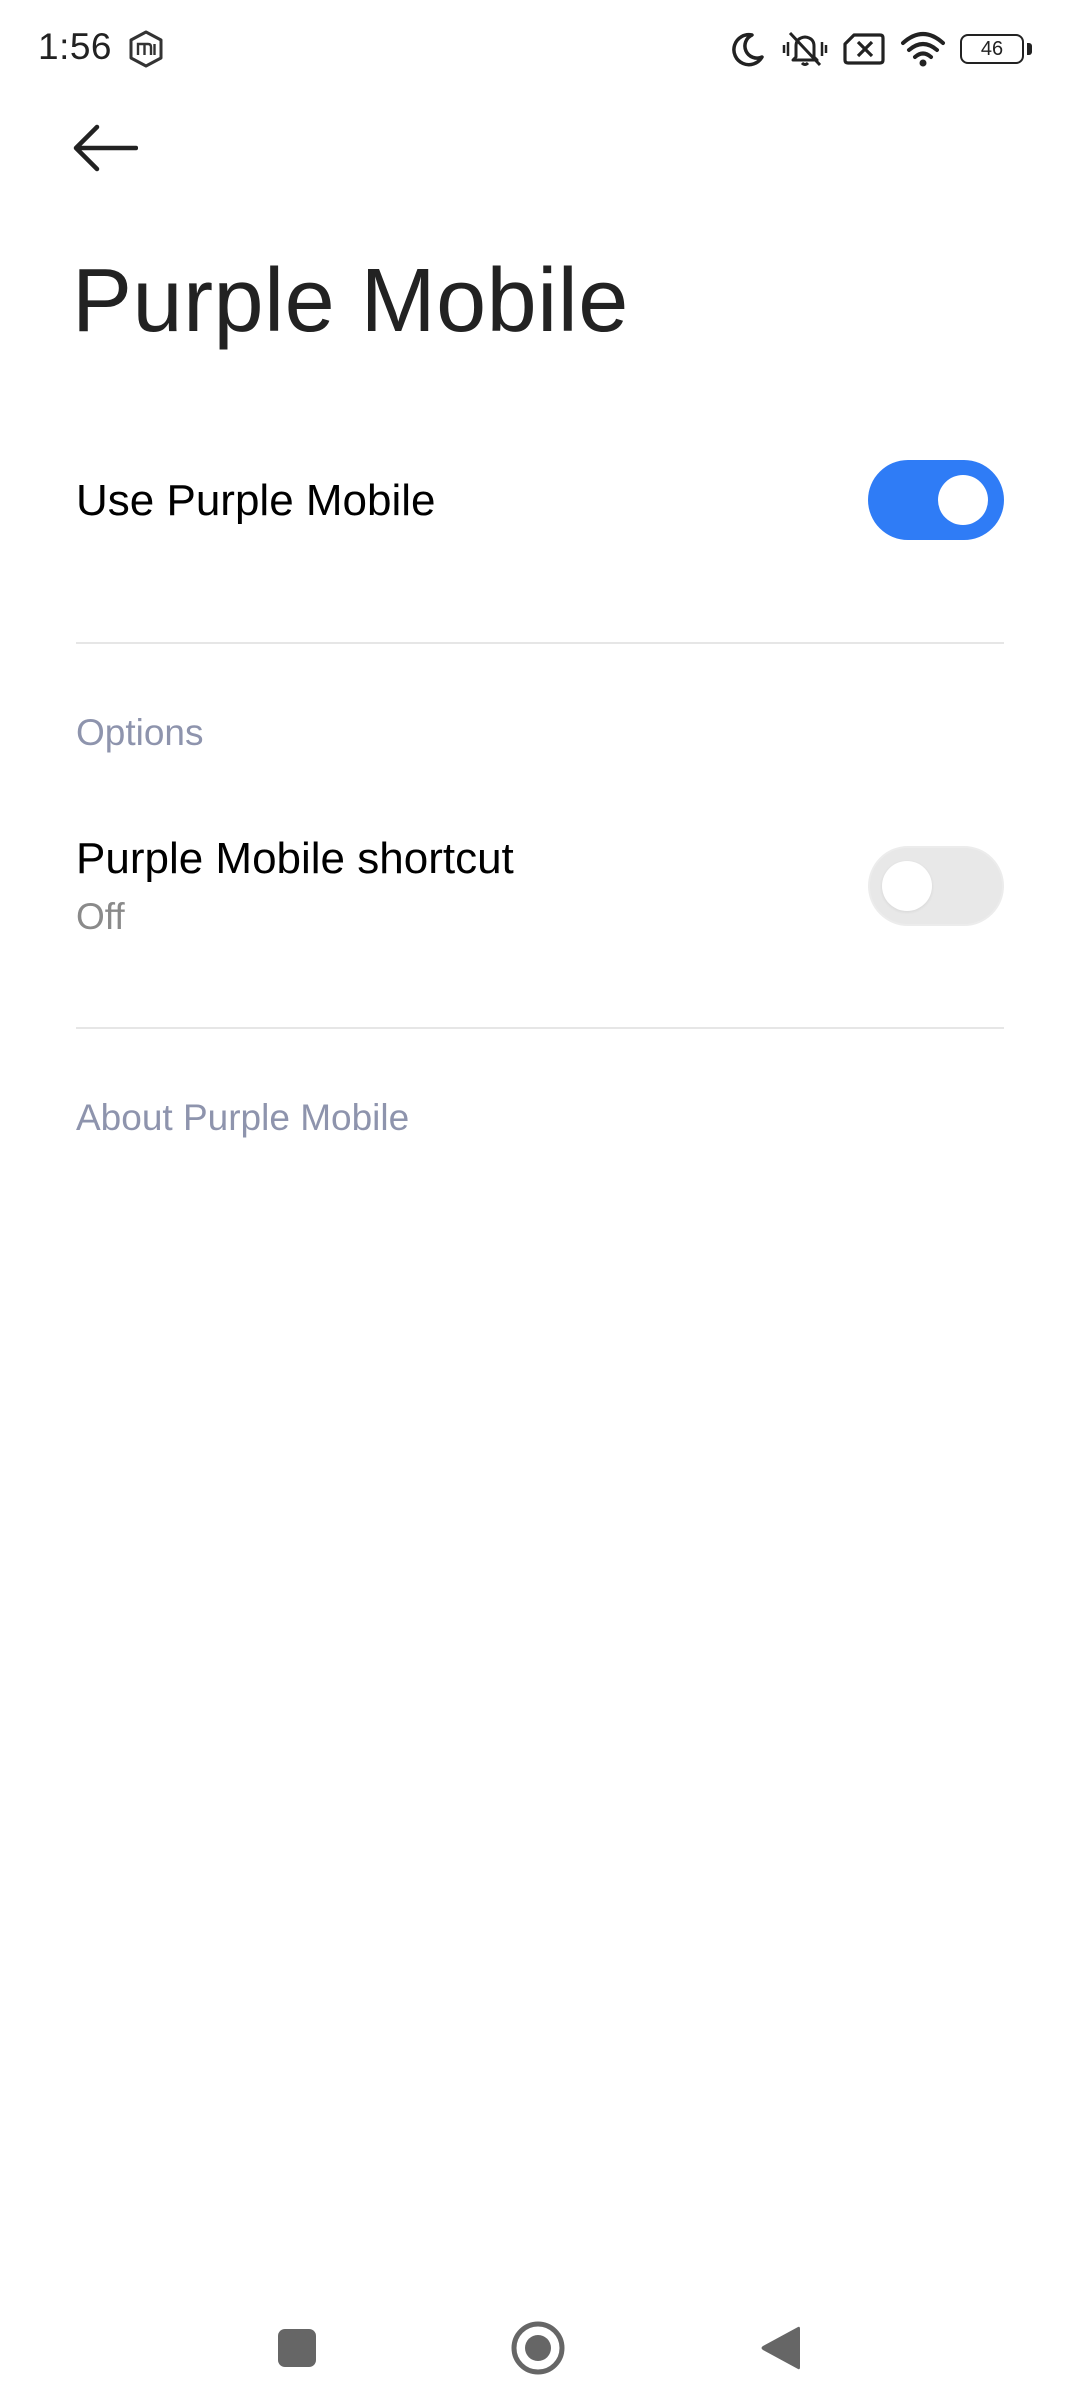 This screenshot has height=2408, width=1080. I want to click on status-icons: 46, so click(880, 49).